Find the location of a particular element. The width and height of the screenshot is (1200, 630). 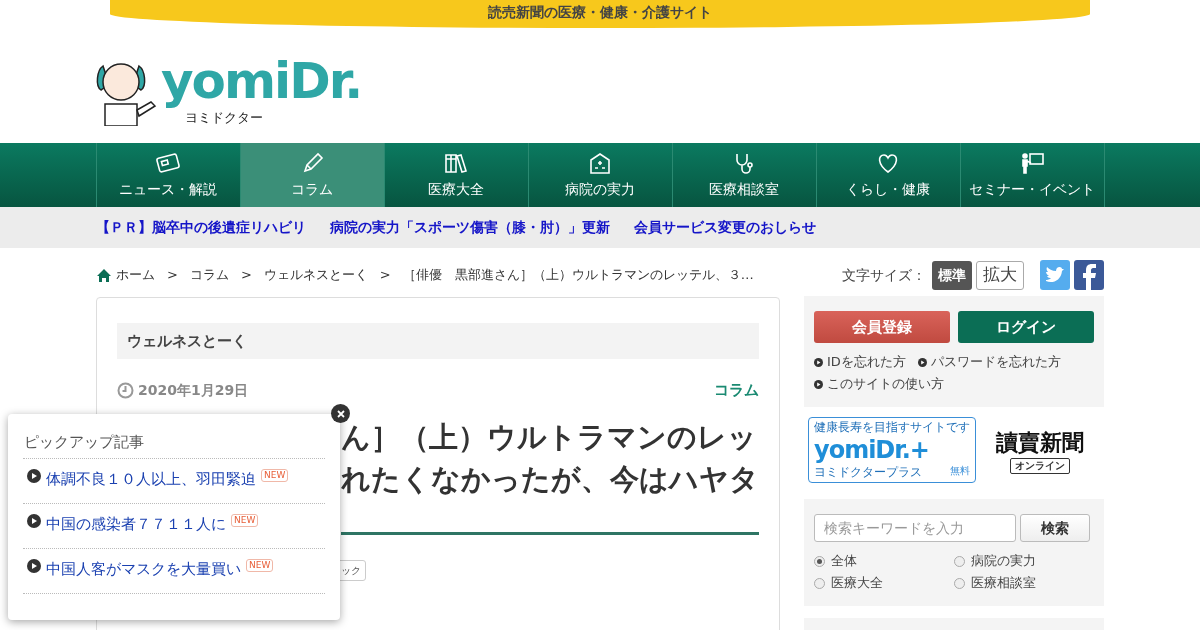

pickup-link: 体調不良１０人以上、羽田緊迫 is located at coordinates (151, 479).